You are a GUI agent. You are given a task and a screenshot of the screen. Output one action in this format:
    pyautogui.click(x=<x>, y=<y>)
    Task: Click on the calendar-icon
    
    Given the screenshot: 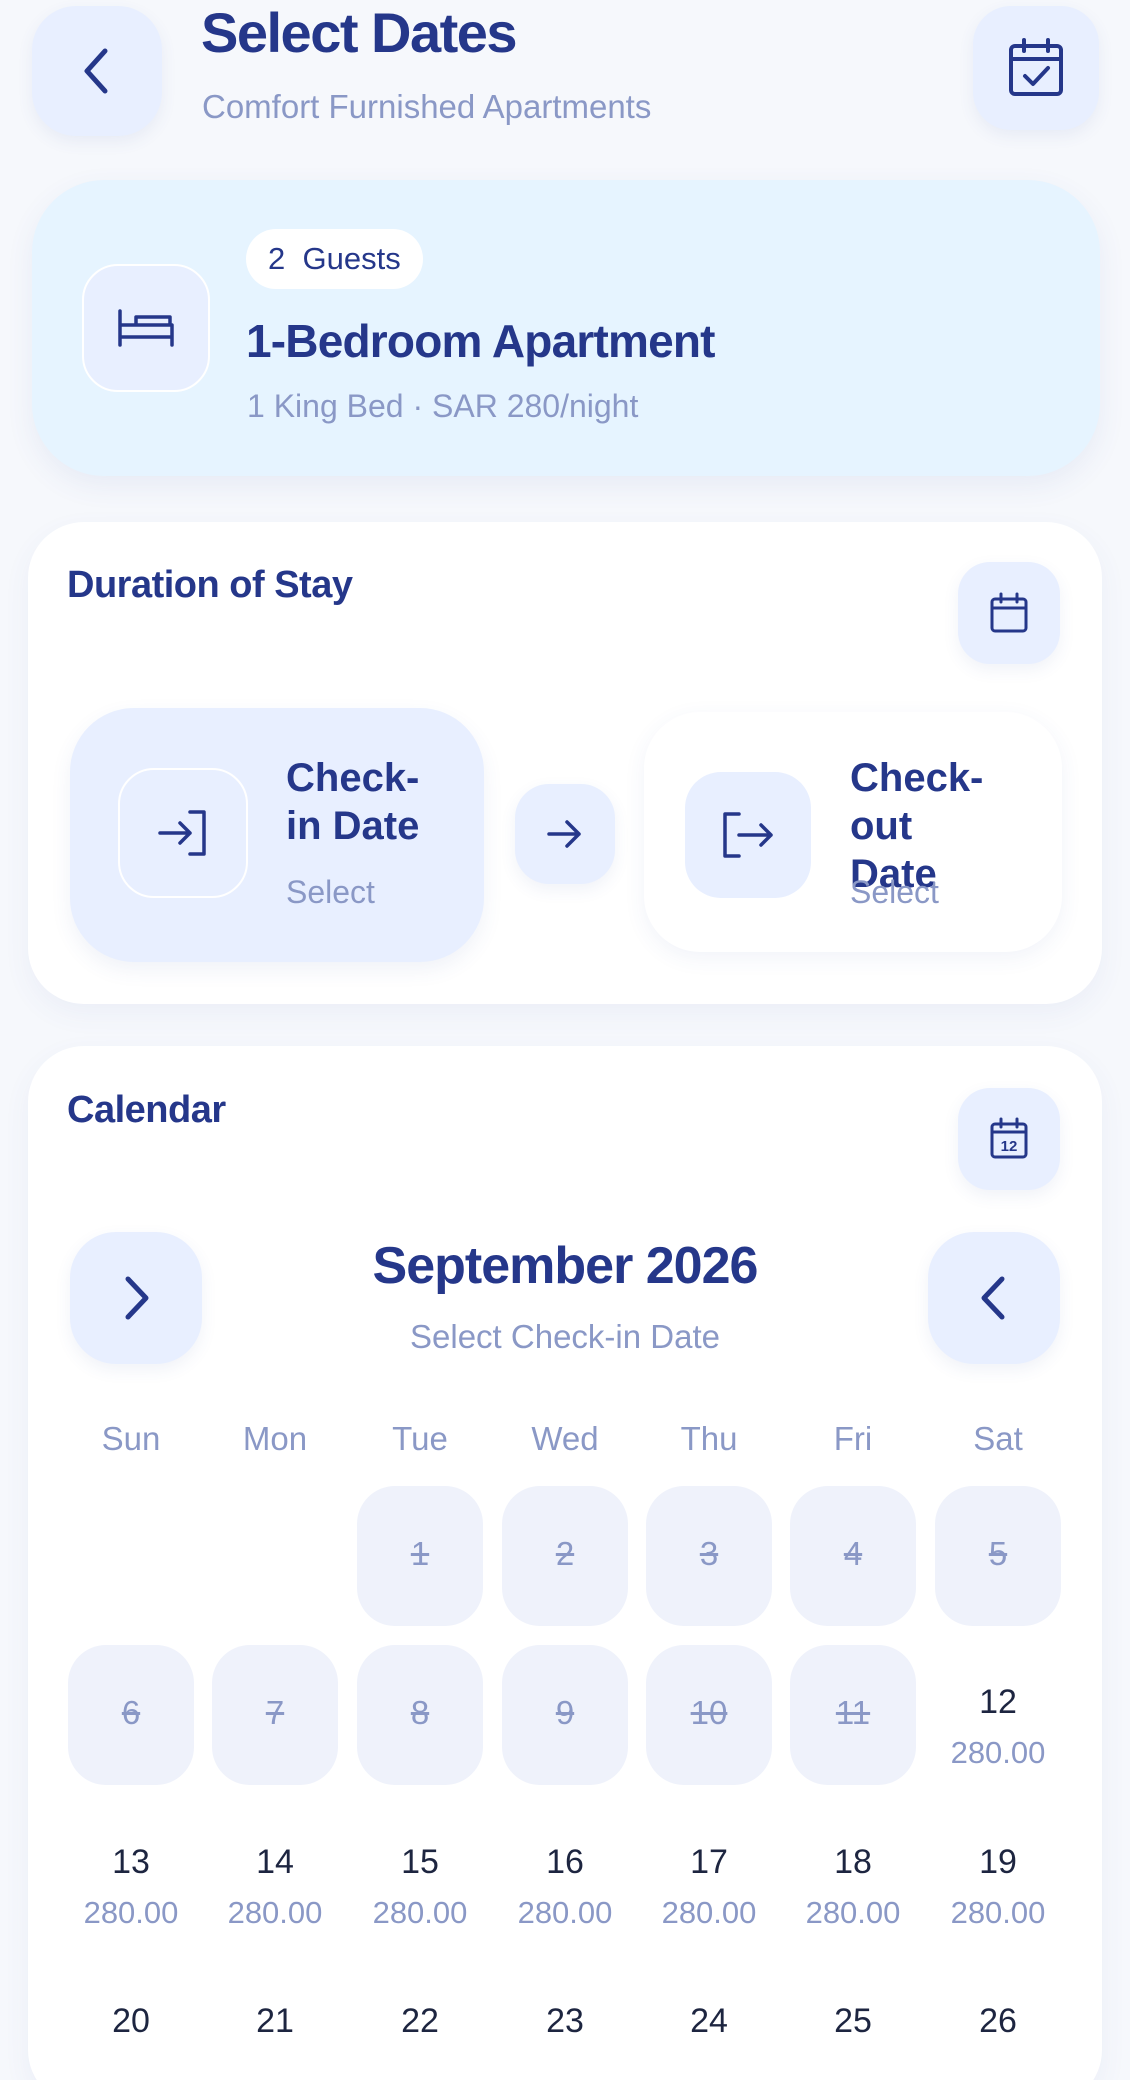 What is the action you would take?
    pyautogui.click(x=1009, y=612)
    